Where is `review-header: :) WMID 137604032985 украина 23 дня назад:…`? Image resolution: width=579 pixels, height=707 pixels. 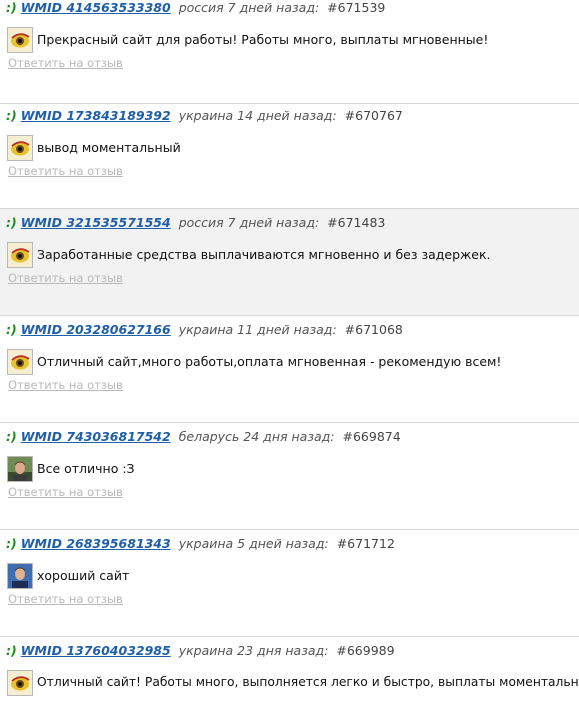 review-header: :) WMID 137604032985 украина 23 дня назад:… is located at coordinates (200, 650).